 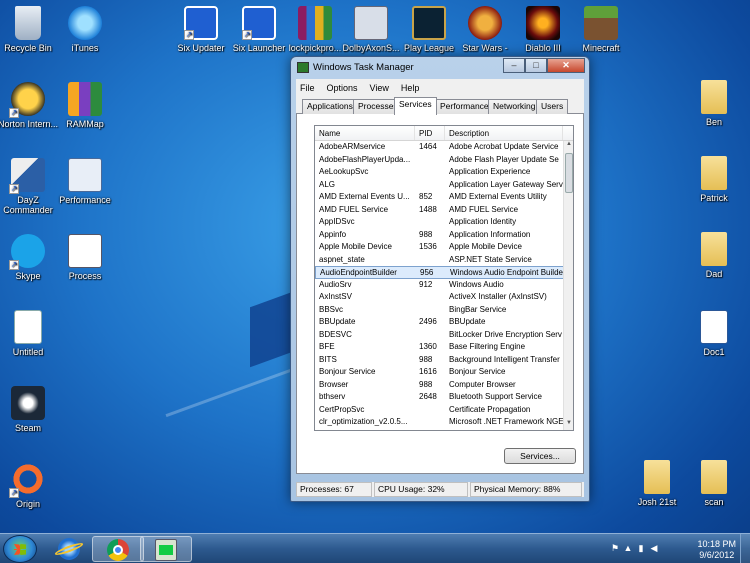 What do you see at coordinates (615, 548) in the screenshot?
I see `flag-icon: ⚑` at bounding box center [615, 548].